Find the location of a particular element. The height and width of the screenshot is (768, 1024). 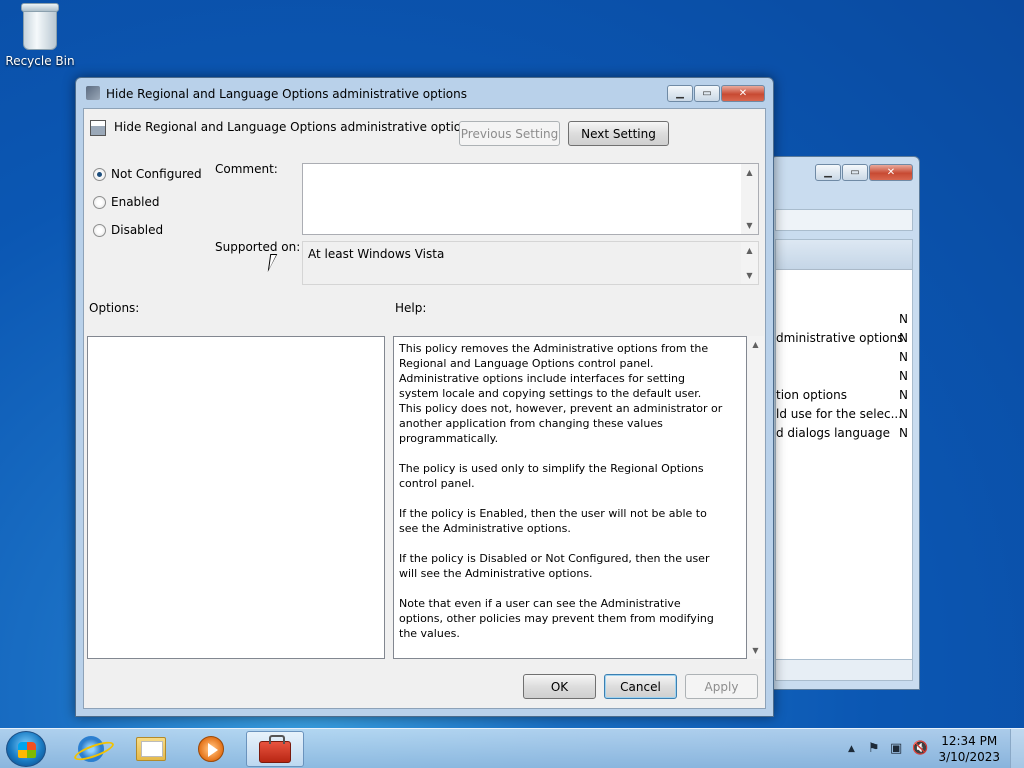

taskbar: ▲ ⚑ ▣ 🔇 12:34 PM 3/10/2023 is located at coordinates (512, 748).